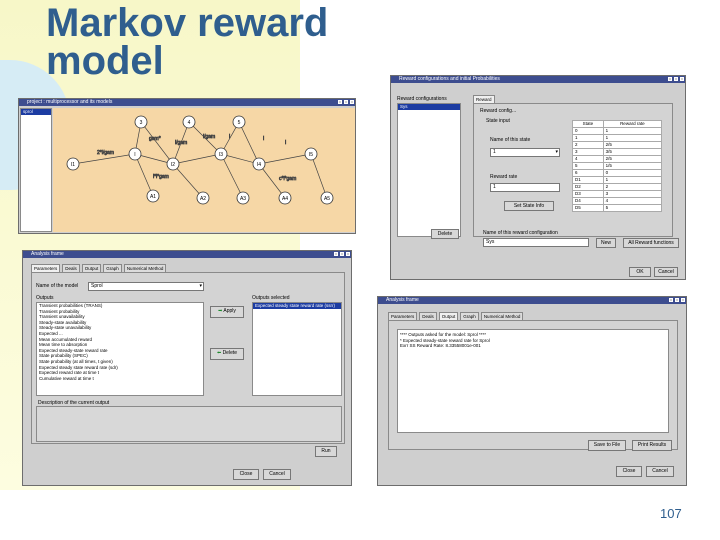 This screenshot has height=540, width=720. I want to click on state-node: 4, so click(189, 122).